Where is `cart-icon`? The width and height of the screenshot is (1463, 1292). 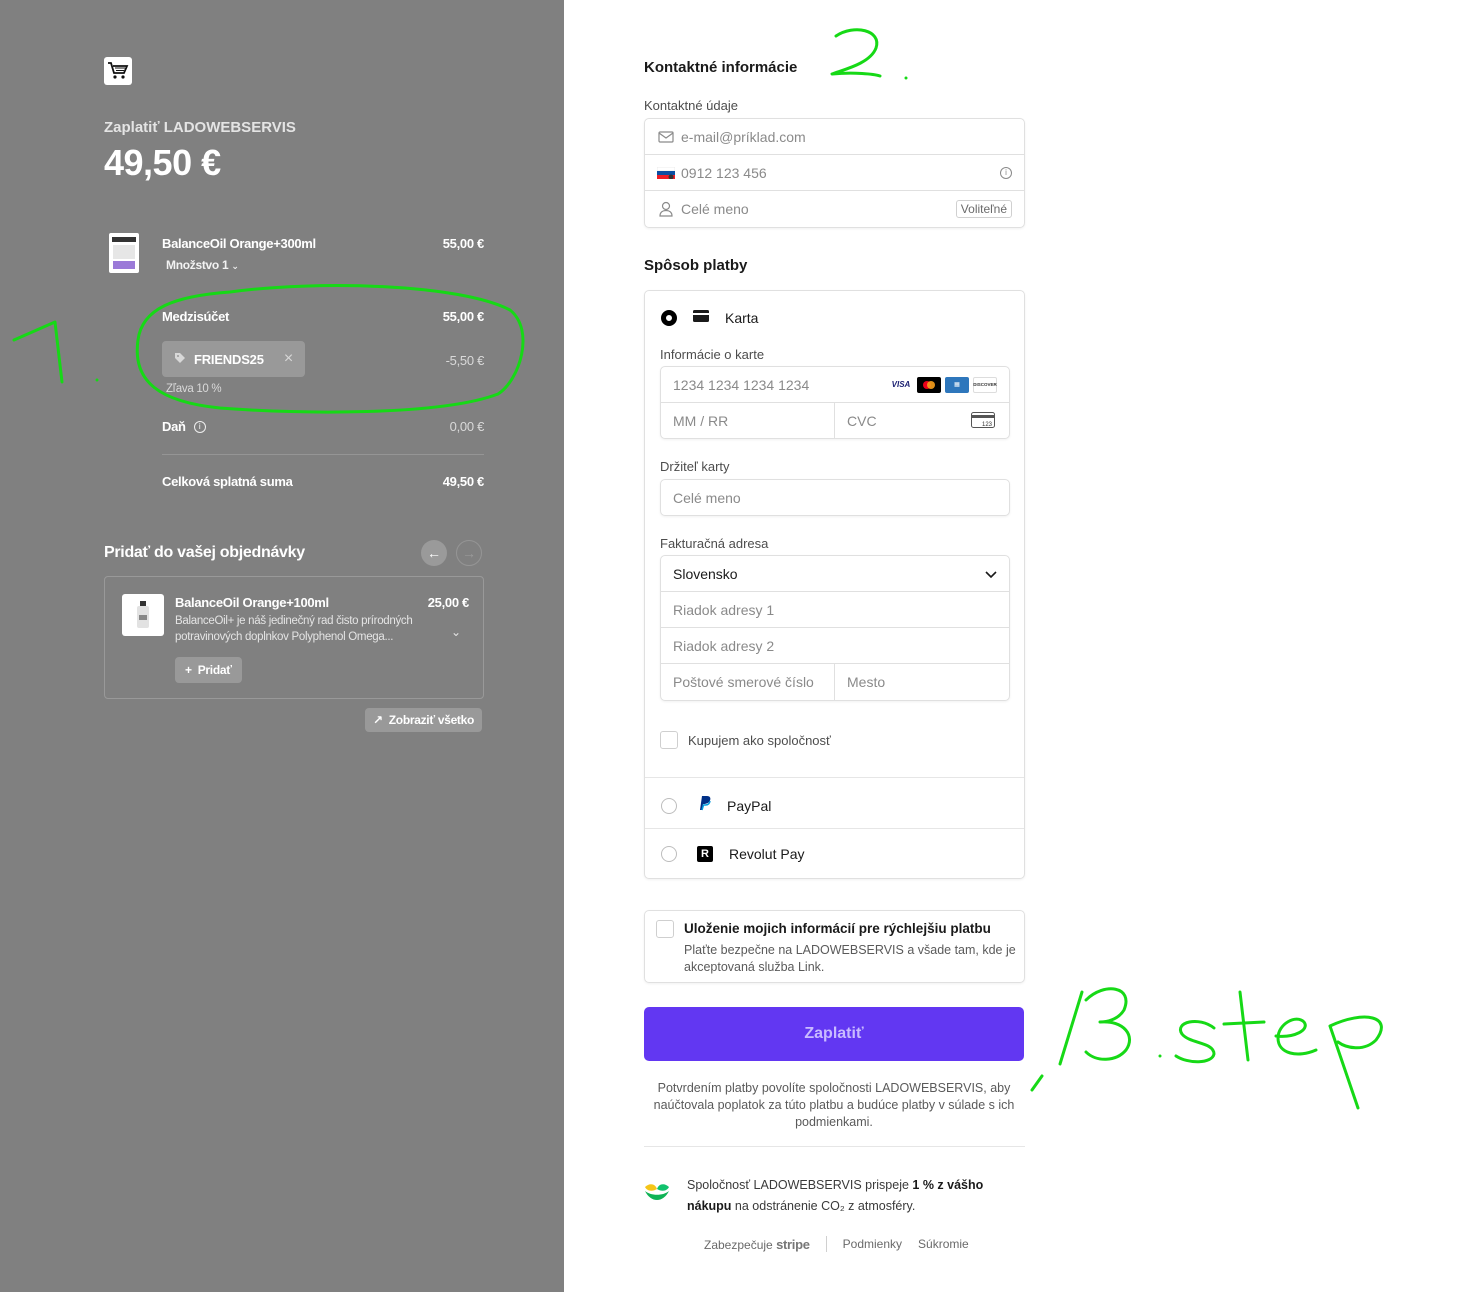 cart-icon is located at coordinates (118, 71).